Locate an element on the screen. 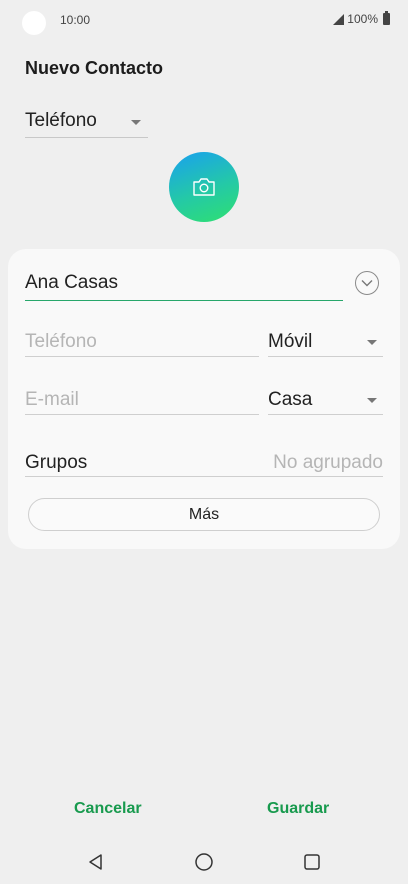 Image resolution: width=408 pixels, height=884 pixels. name-input-value: Ana Casas is located at coordinates (71, 282).